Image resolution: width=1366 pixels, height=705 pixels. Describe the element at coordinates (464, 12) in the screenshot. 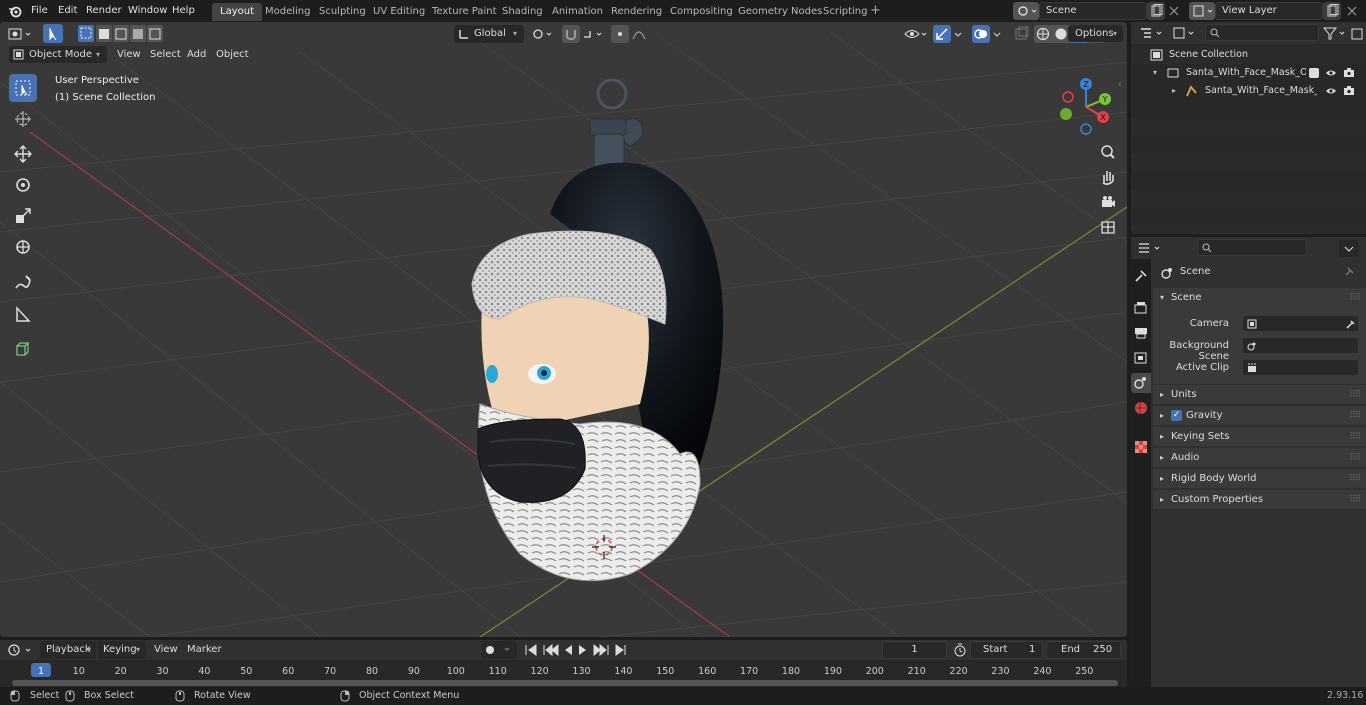

I see `tab-texture-paint: Texture Paint` at that location.